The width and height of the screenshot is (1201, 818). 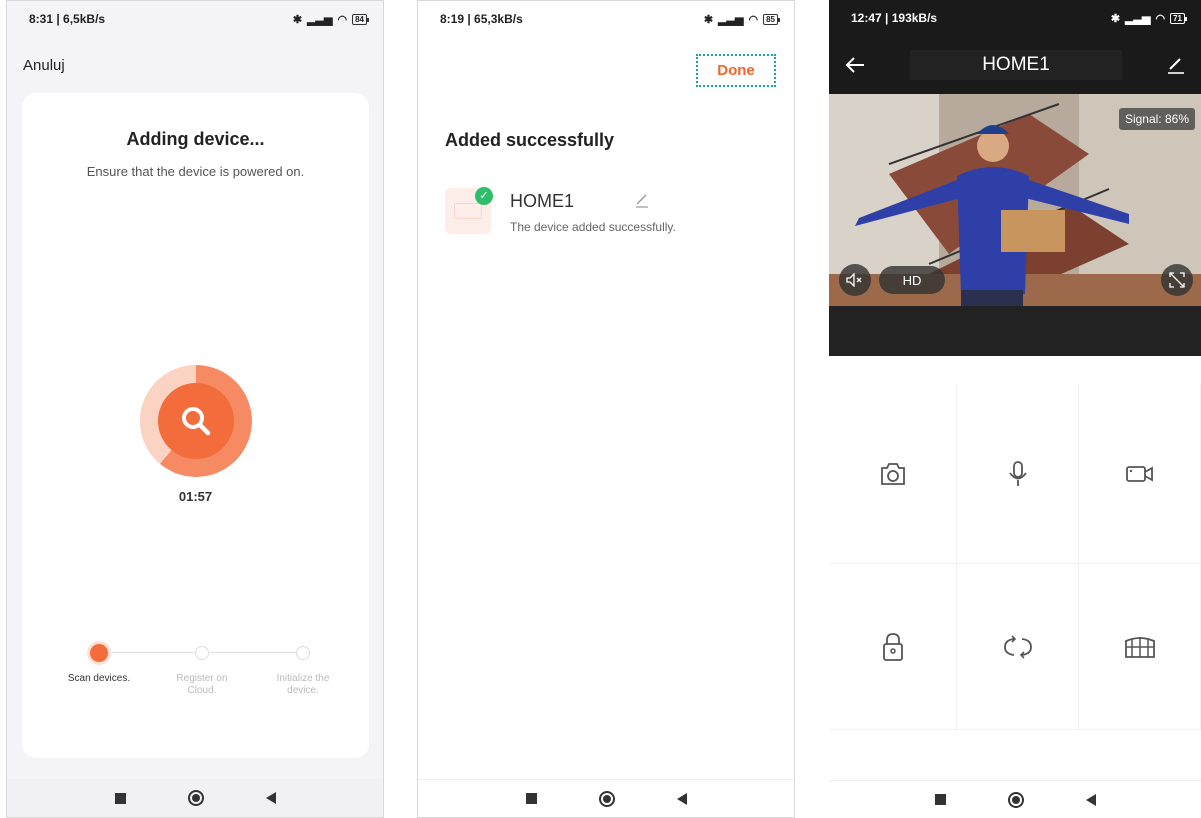 I want to click on video-record-icon, so click(x=1139, y=473).